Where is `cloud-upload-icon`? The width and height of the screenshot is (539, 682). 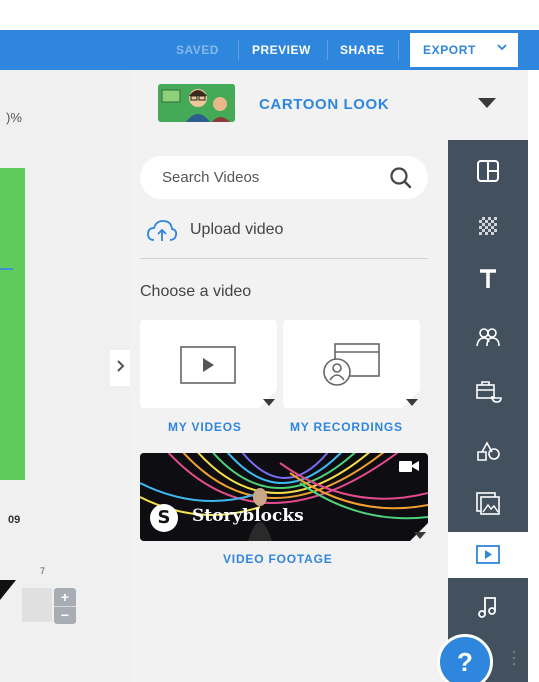 cloud-upload-icon is located at coordinates (162, 230).